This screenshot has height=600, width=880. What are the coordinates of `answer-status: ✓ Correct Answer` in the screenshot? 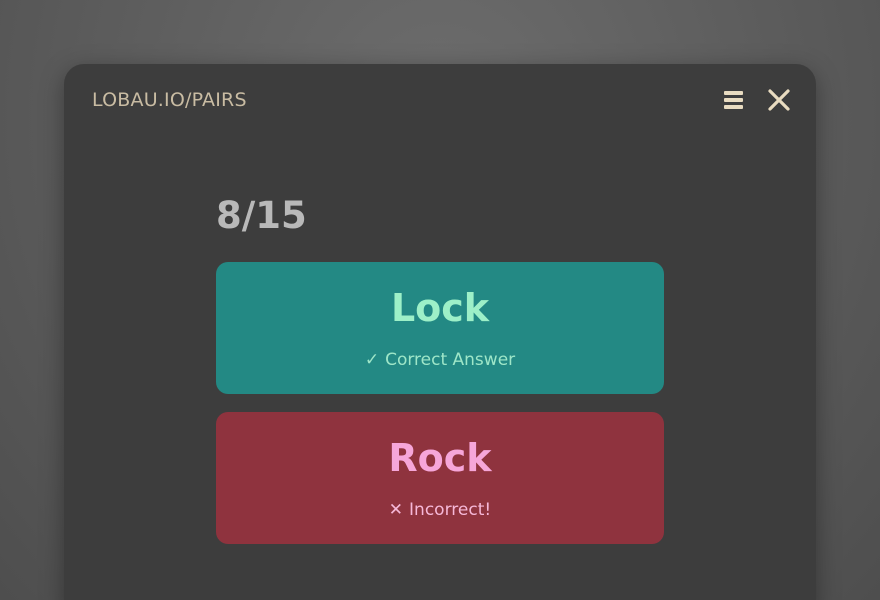 It's located at (440, 360).